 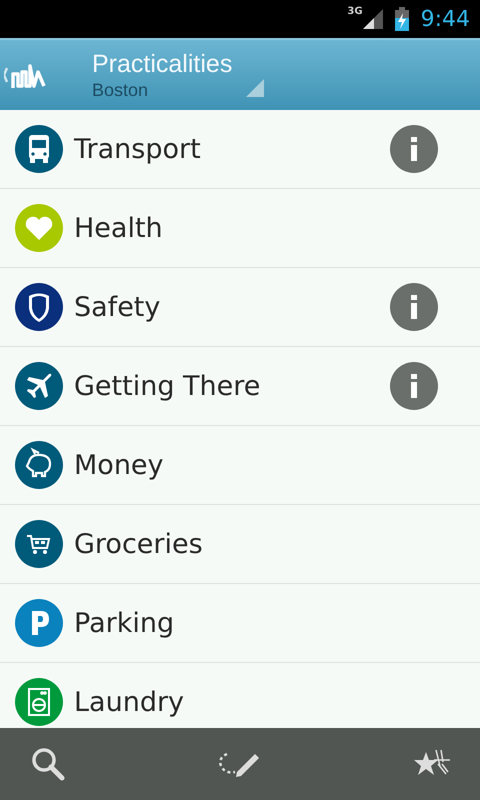 I want to click on category-label: Safety, so click(x=118, y=307).